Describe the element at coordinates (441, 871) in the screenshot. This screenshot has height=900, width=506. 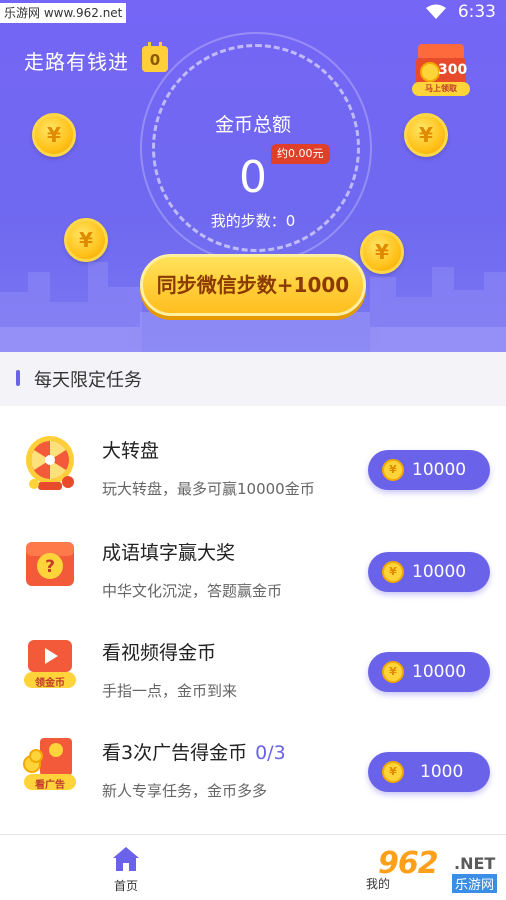
I see `site-logo-watermark: 962 .NET 乐游网` at that location.